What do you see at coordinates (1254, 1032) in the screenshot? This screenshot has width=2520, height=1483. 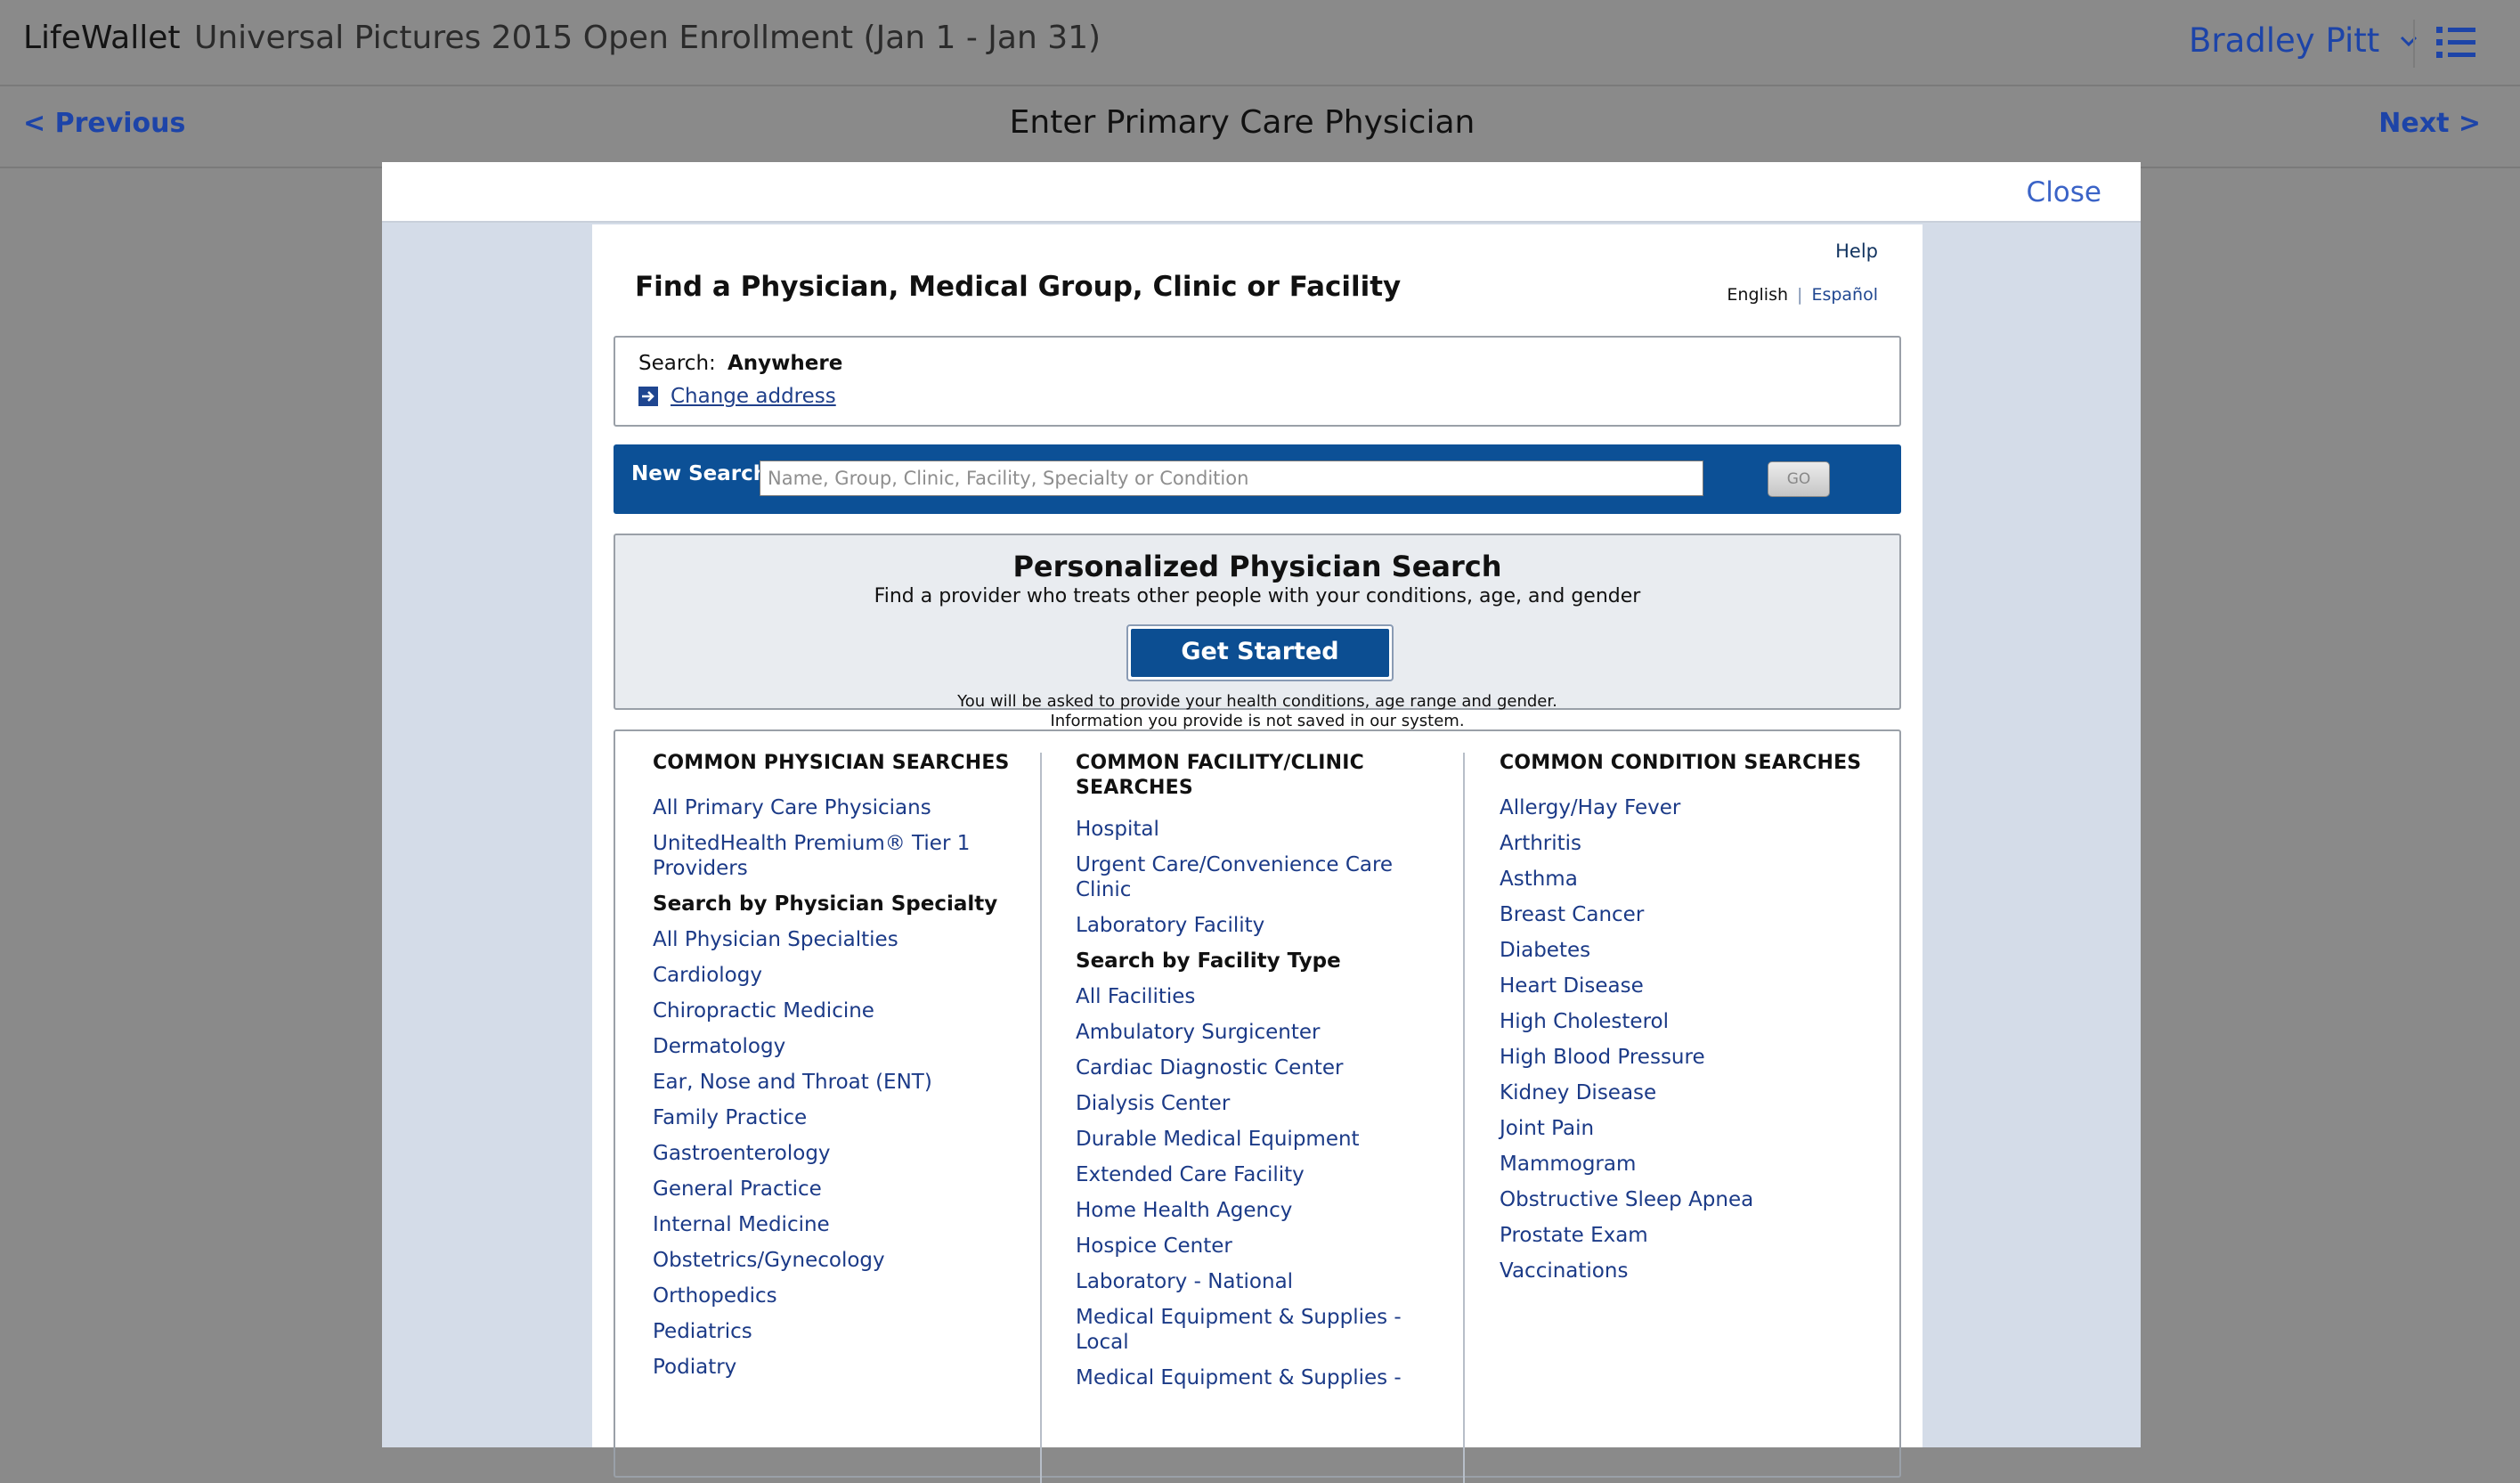 I see `facility-search-link: Ambulatory Surgicenter` at bounding box center [1254, 1032].